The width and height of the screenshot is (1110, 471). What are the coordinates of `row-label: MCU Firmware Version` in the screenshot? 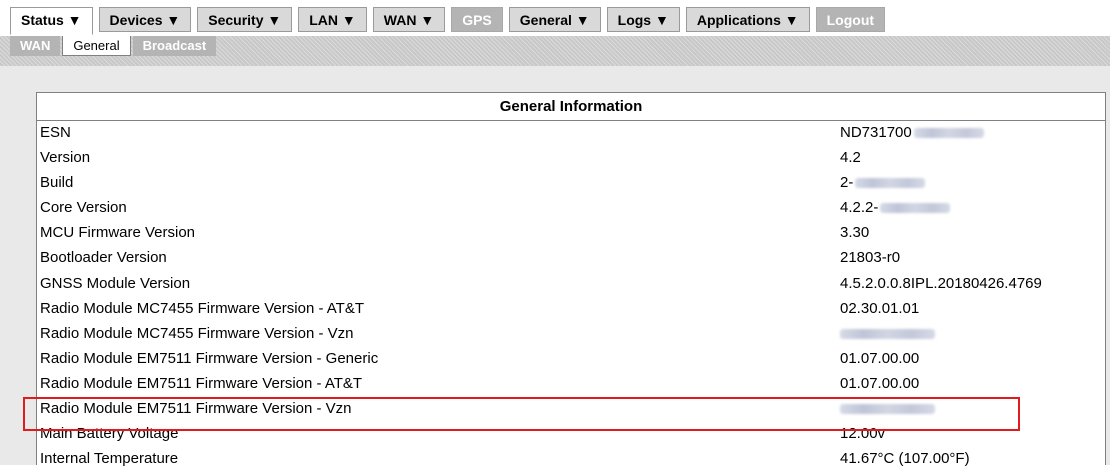 It's located at (118, 233).